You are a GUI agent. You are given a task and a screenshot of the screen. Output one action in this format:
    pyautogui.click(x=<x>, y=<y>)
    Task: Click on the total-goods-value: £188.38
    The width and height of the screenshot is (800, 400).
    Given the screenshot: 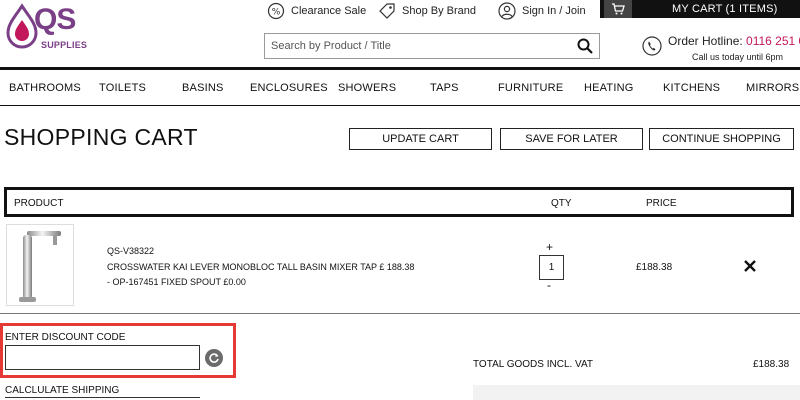 What is the action you would take?
    pyautogui.click(x=771, y=364)
    